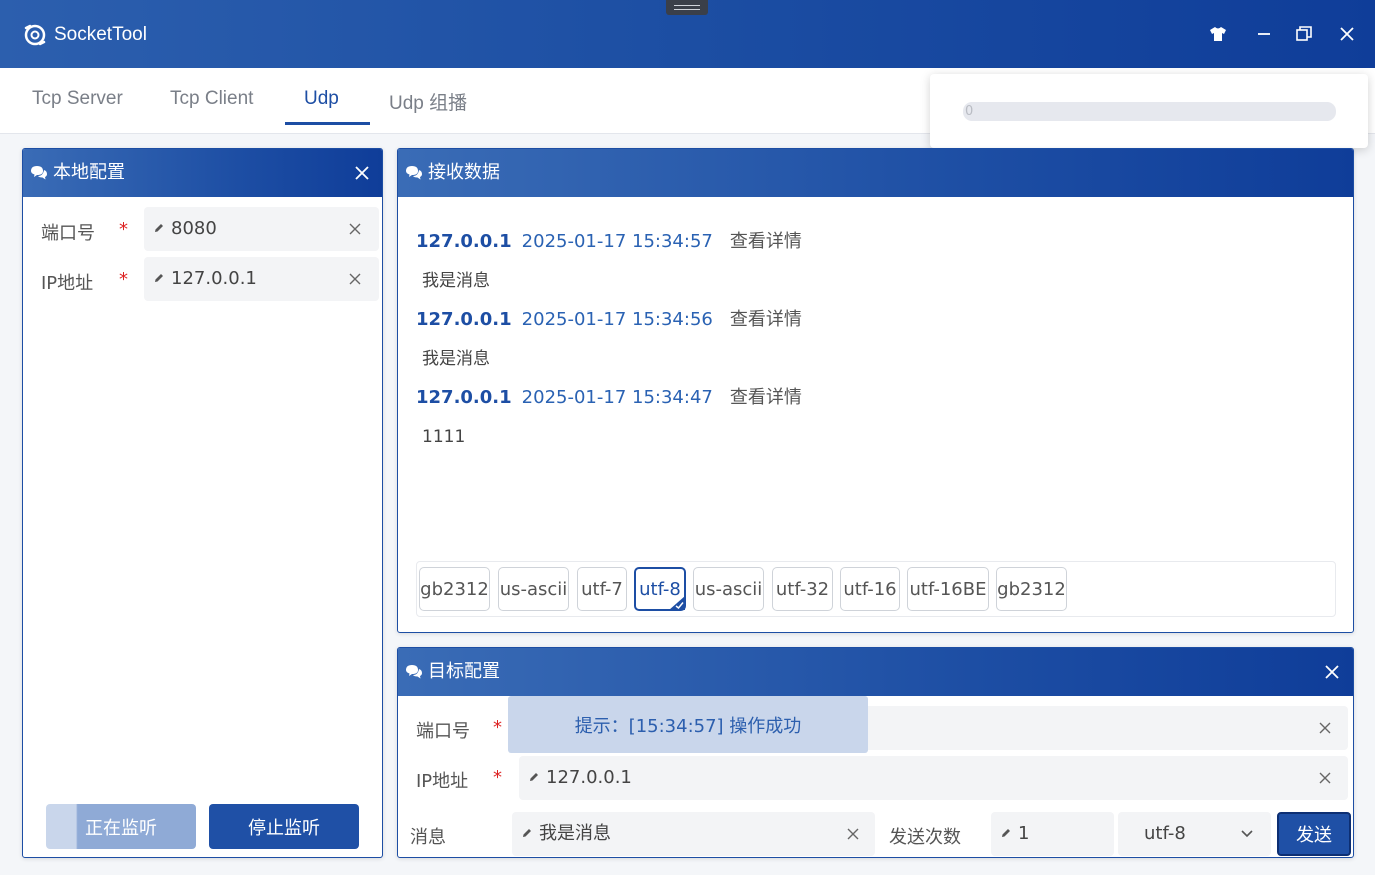 The width and height of the screenshot is (1375, 875). What do you see at coordinates (89, 172) in the screenshot?
I see `panel-title: 本地配置` at bounding box center [89, 172].